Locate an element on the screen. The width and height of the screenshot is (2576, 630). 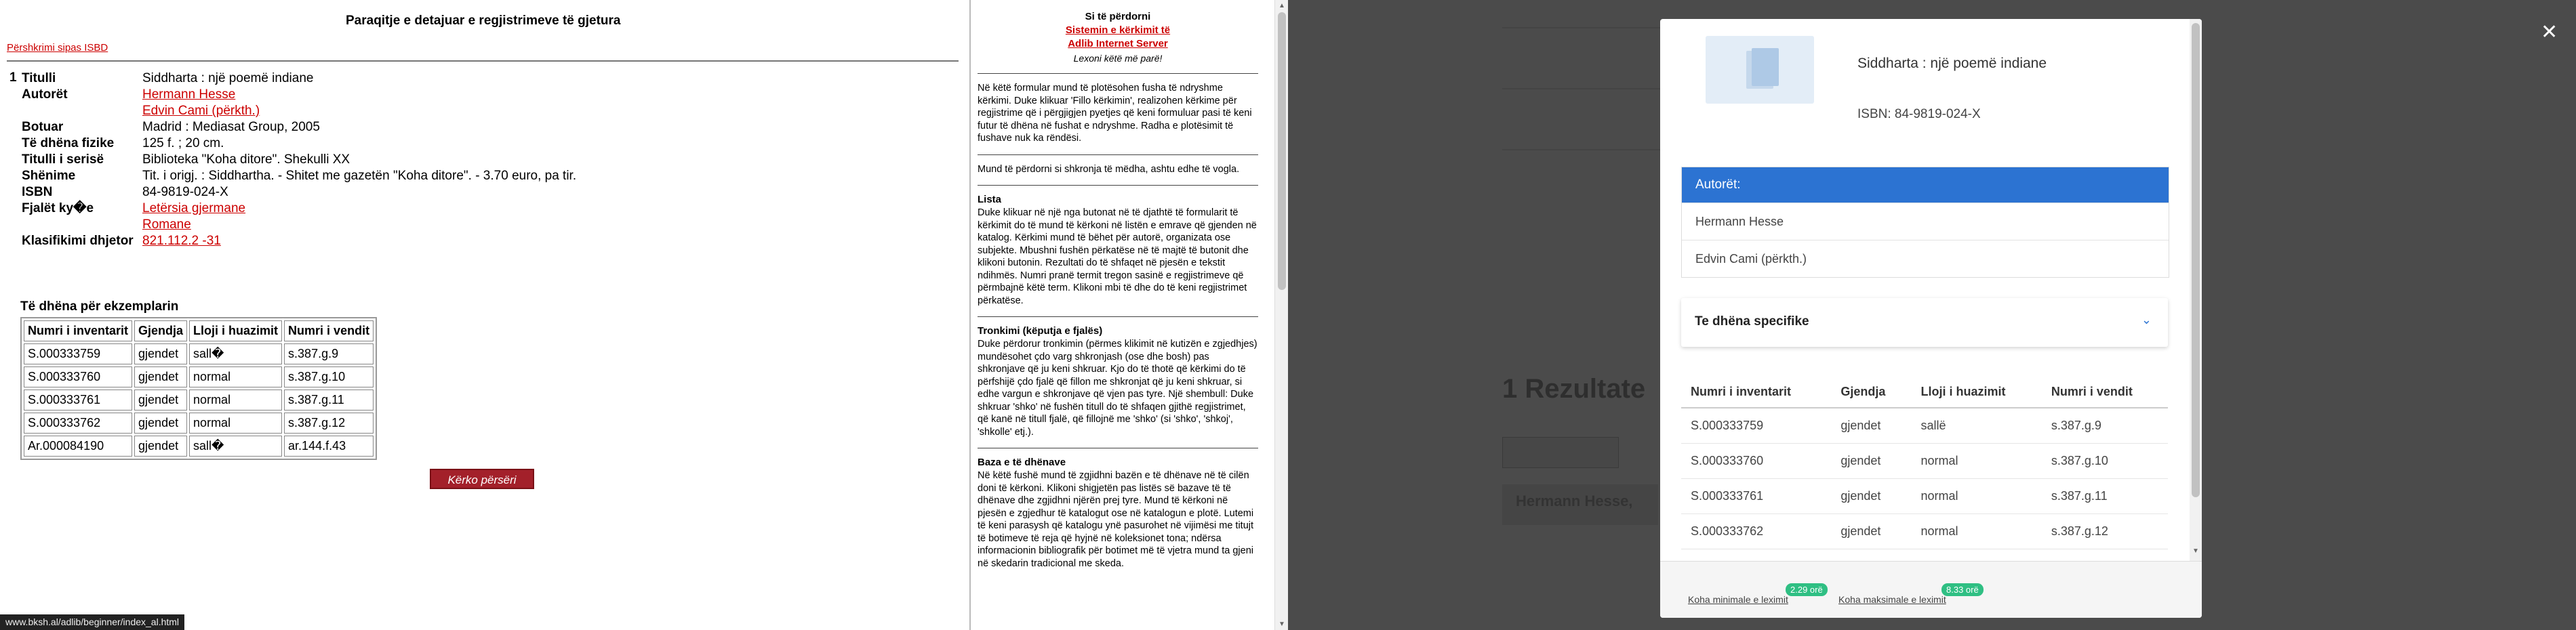
help-link-system: Sistemin e kërkimit të is located at coordinates (1118, 30).